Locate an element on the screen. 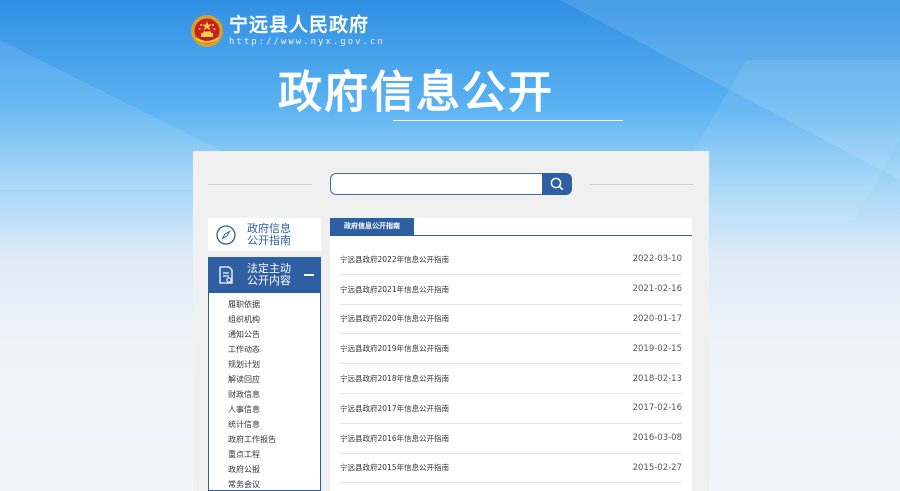 The height and width of the screenshot is (491, 900). tab-underline is located at coordinates (511, 235).